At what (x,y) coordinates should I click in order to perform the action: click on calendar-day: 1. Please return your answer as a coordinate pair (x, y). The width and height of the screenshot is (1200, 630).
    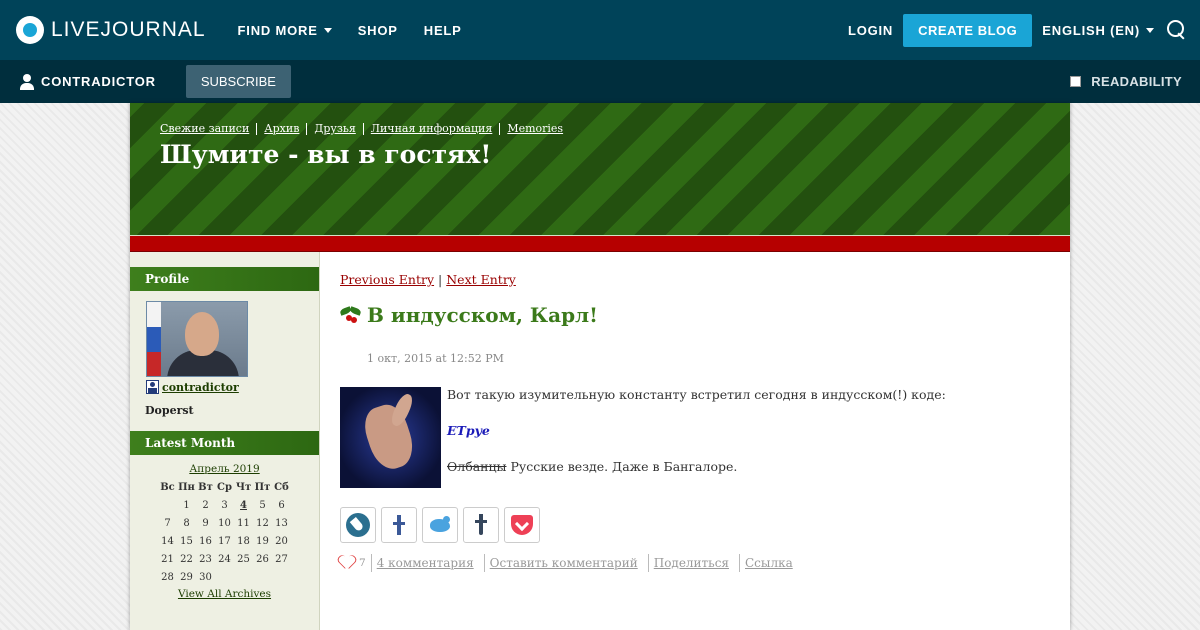
    Looking at the image, I should click on (186, 505).